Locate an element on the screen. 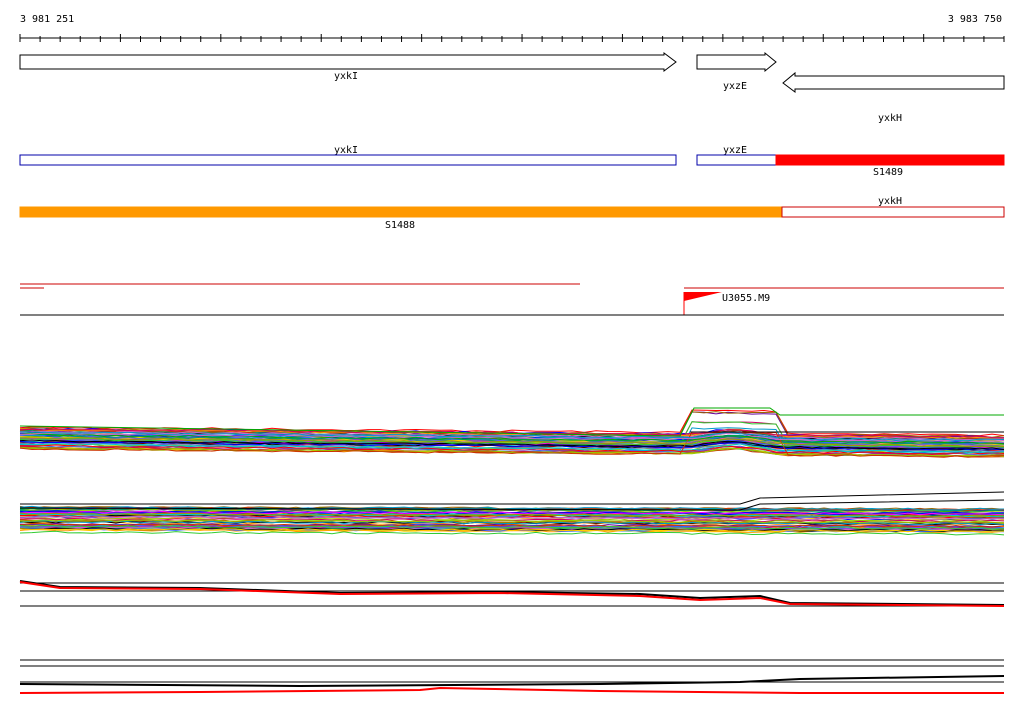 The image size is (1024, 714). gene-box-yxzE is located at coordinates (736, 160).